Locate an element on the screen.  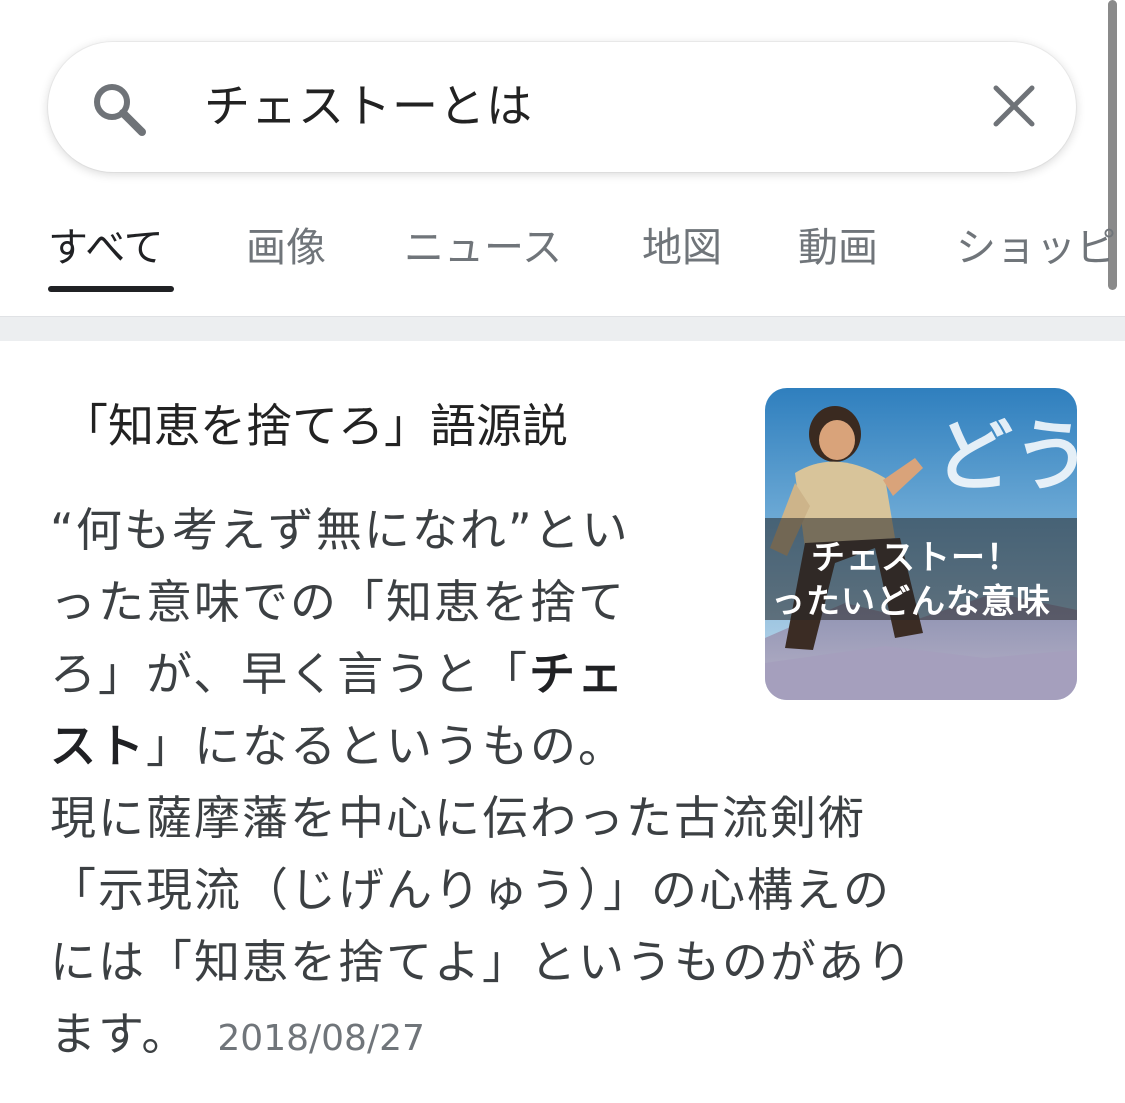
search-bar is located at coordinates (562, 107).